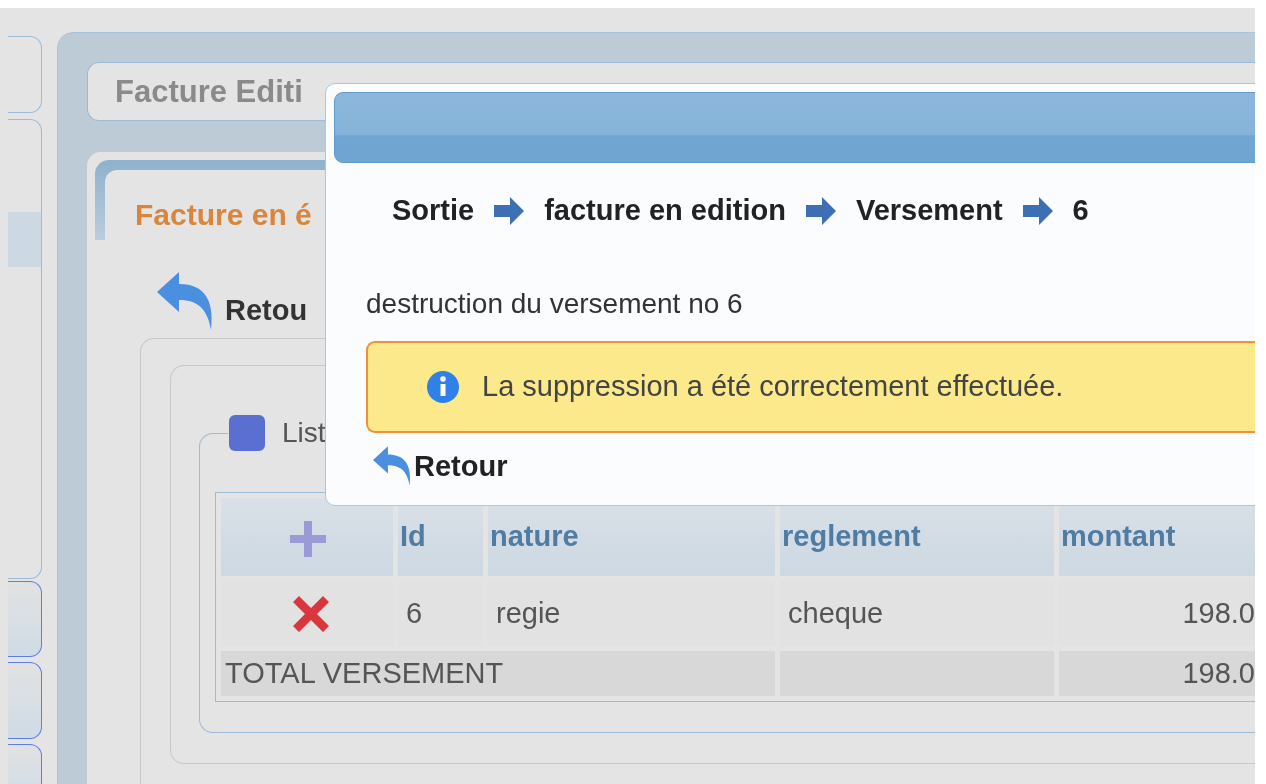 This screenshot has width=1266, height=784. What do you see at coordinates (498, 673) in the screenshot?
I see `total-label: TOTAL VERSEMENT` at bounding box center [498, 673].